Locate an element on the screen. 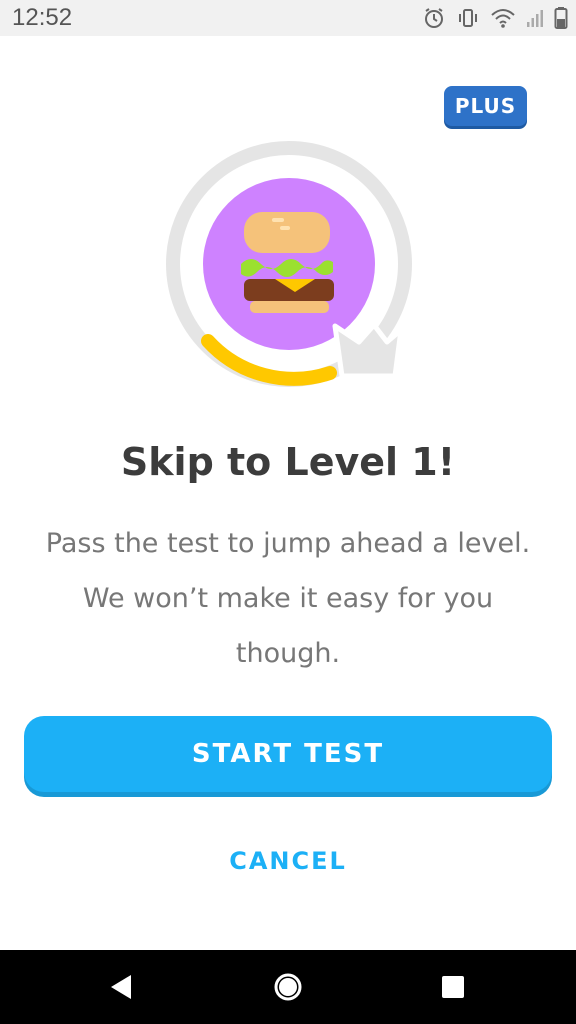  crown-icon is located at coordinates (368, 350).